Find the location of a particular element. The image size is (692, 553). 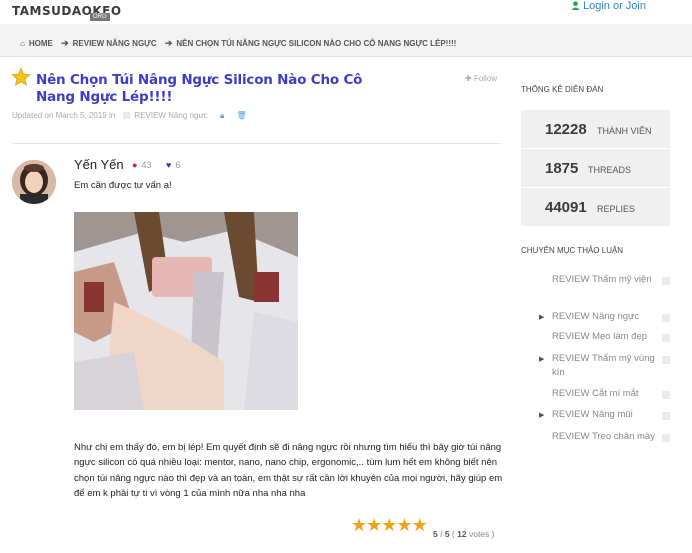

top-bar: TAMSUDAOKEO ORG Login or Join is located at coordinates (346, 12).